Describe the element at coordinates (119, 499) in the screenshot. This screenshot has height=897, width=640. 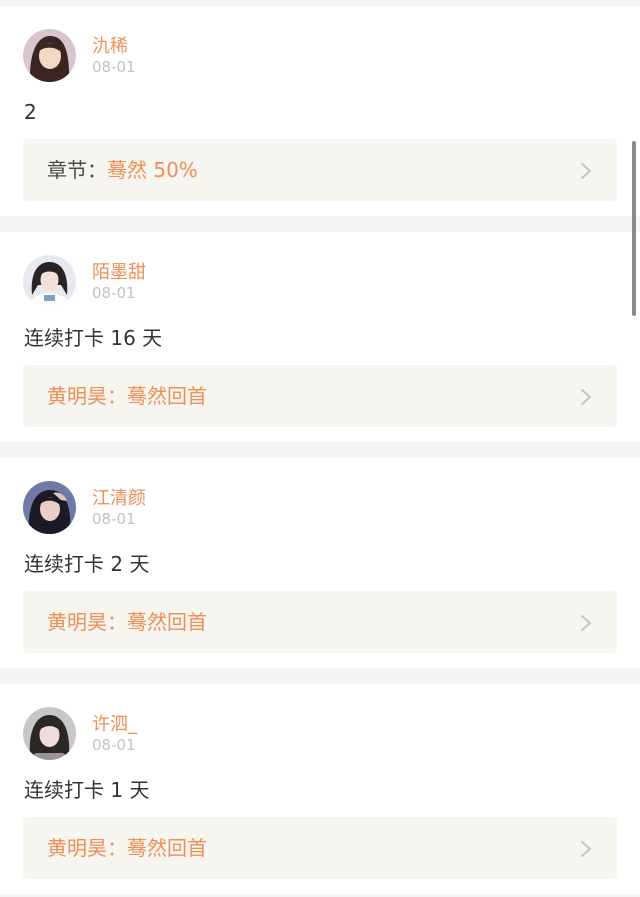
I see `user-name: 江清颜` at that location.